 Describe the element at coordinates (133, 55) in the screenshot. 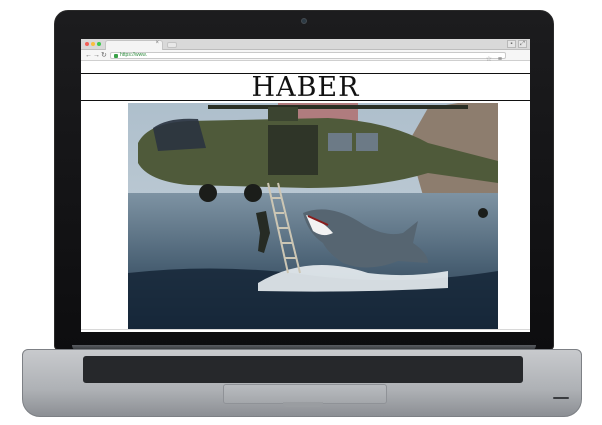

I see `url-text: https://www.` at that location.